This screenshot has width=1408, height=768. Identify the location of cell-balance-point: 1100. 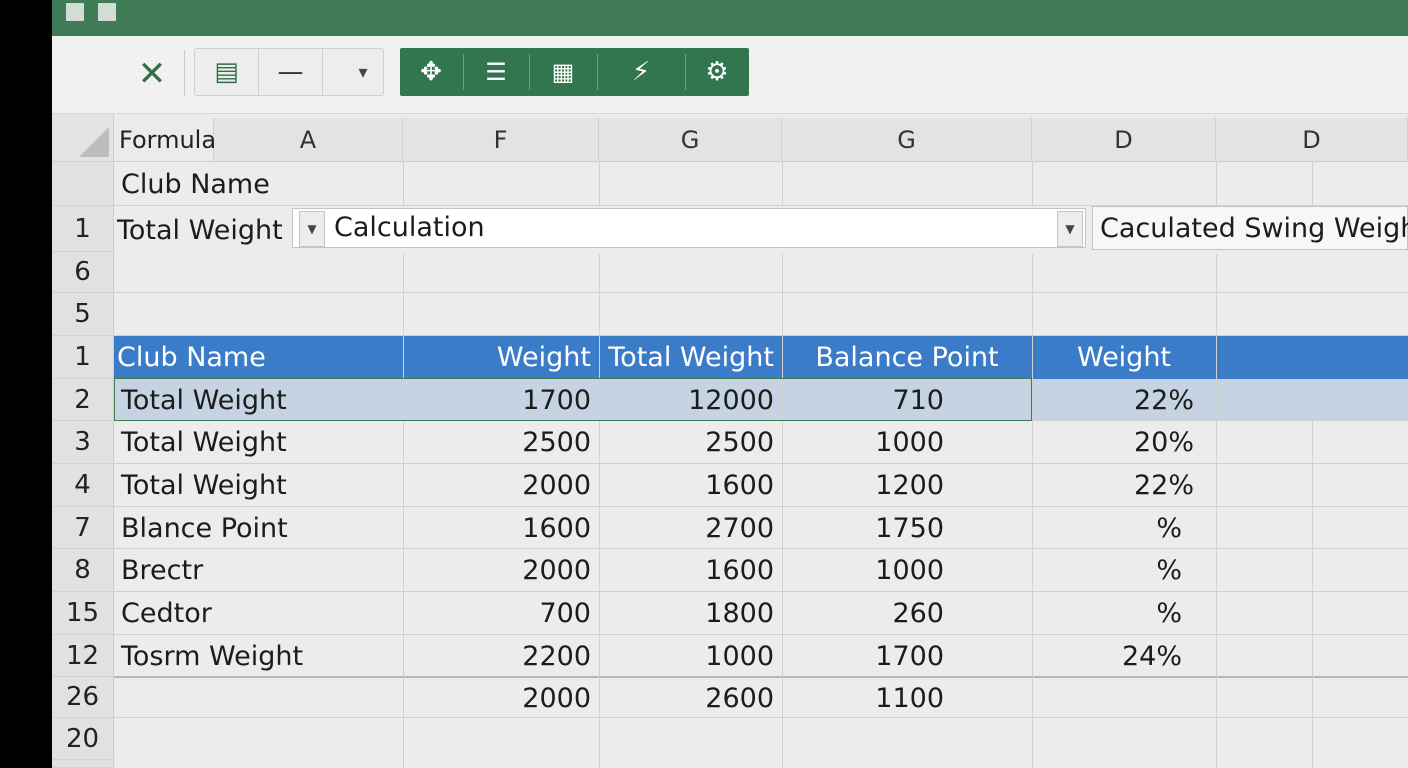
(867, 698).